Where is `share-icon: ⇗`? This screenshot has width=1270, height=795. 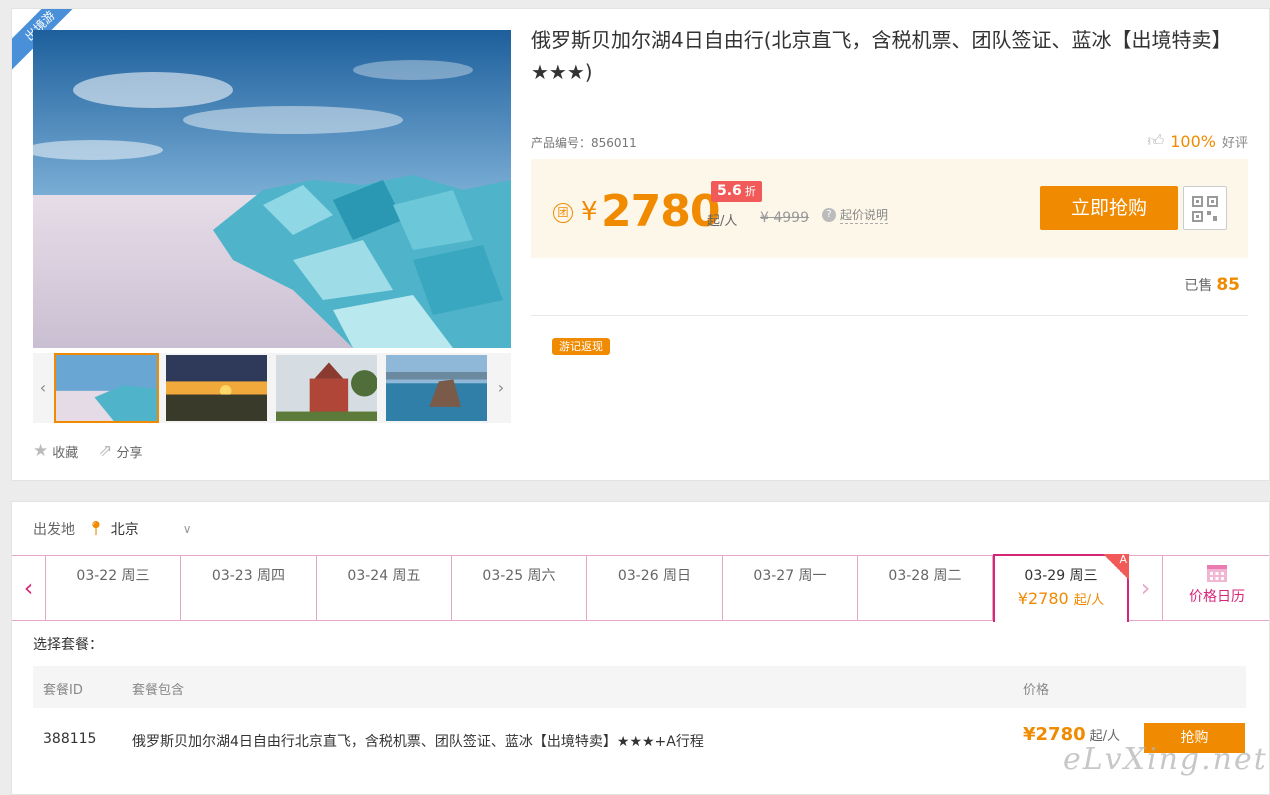
share-icon: ⇗ is located at coordinates (105, 451).